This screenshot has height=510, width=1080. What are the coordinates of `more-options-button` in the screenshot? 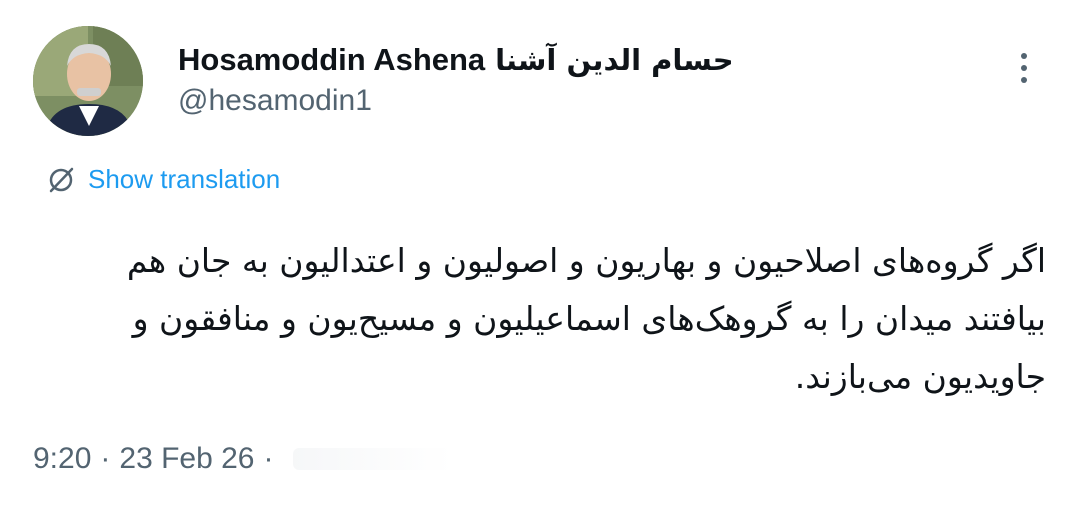 It's located at (1024, 68).